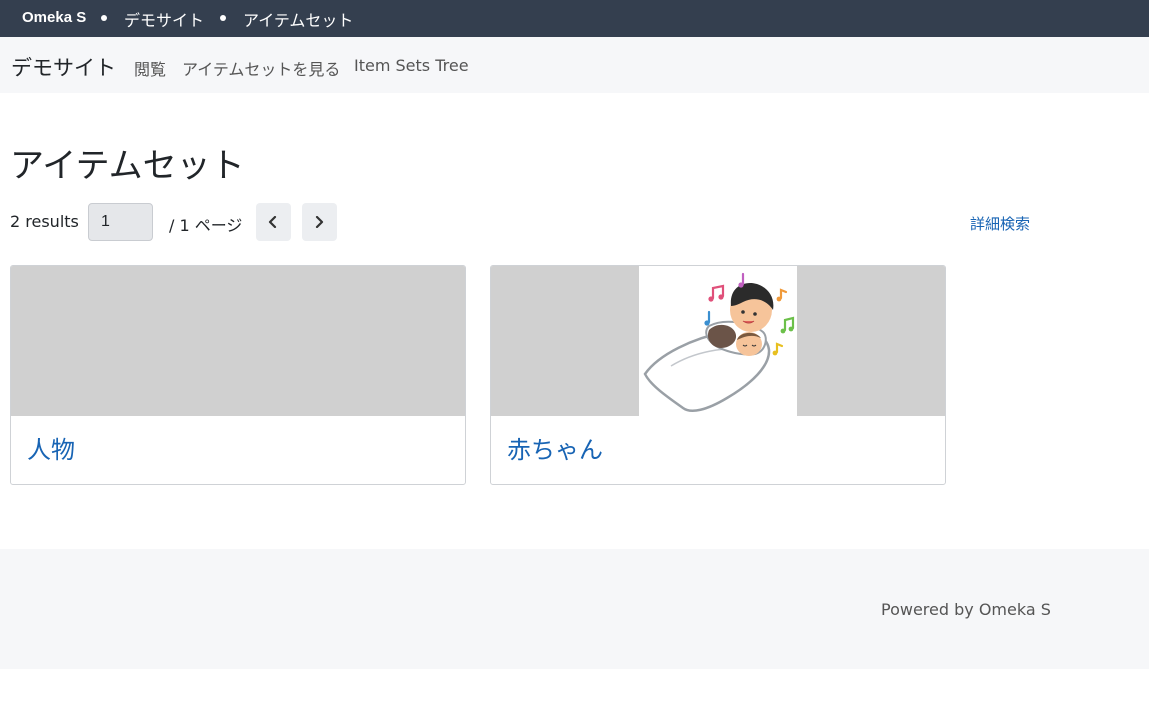  Describe the element at coordinates (51, 447) in the screenshot. I see `item-set-title-link: 人物` at that location.